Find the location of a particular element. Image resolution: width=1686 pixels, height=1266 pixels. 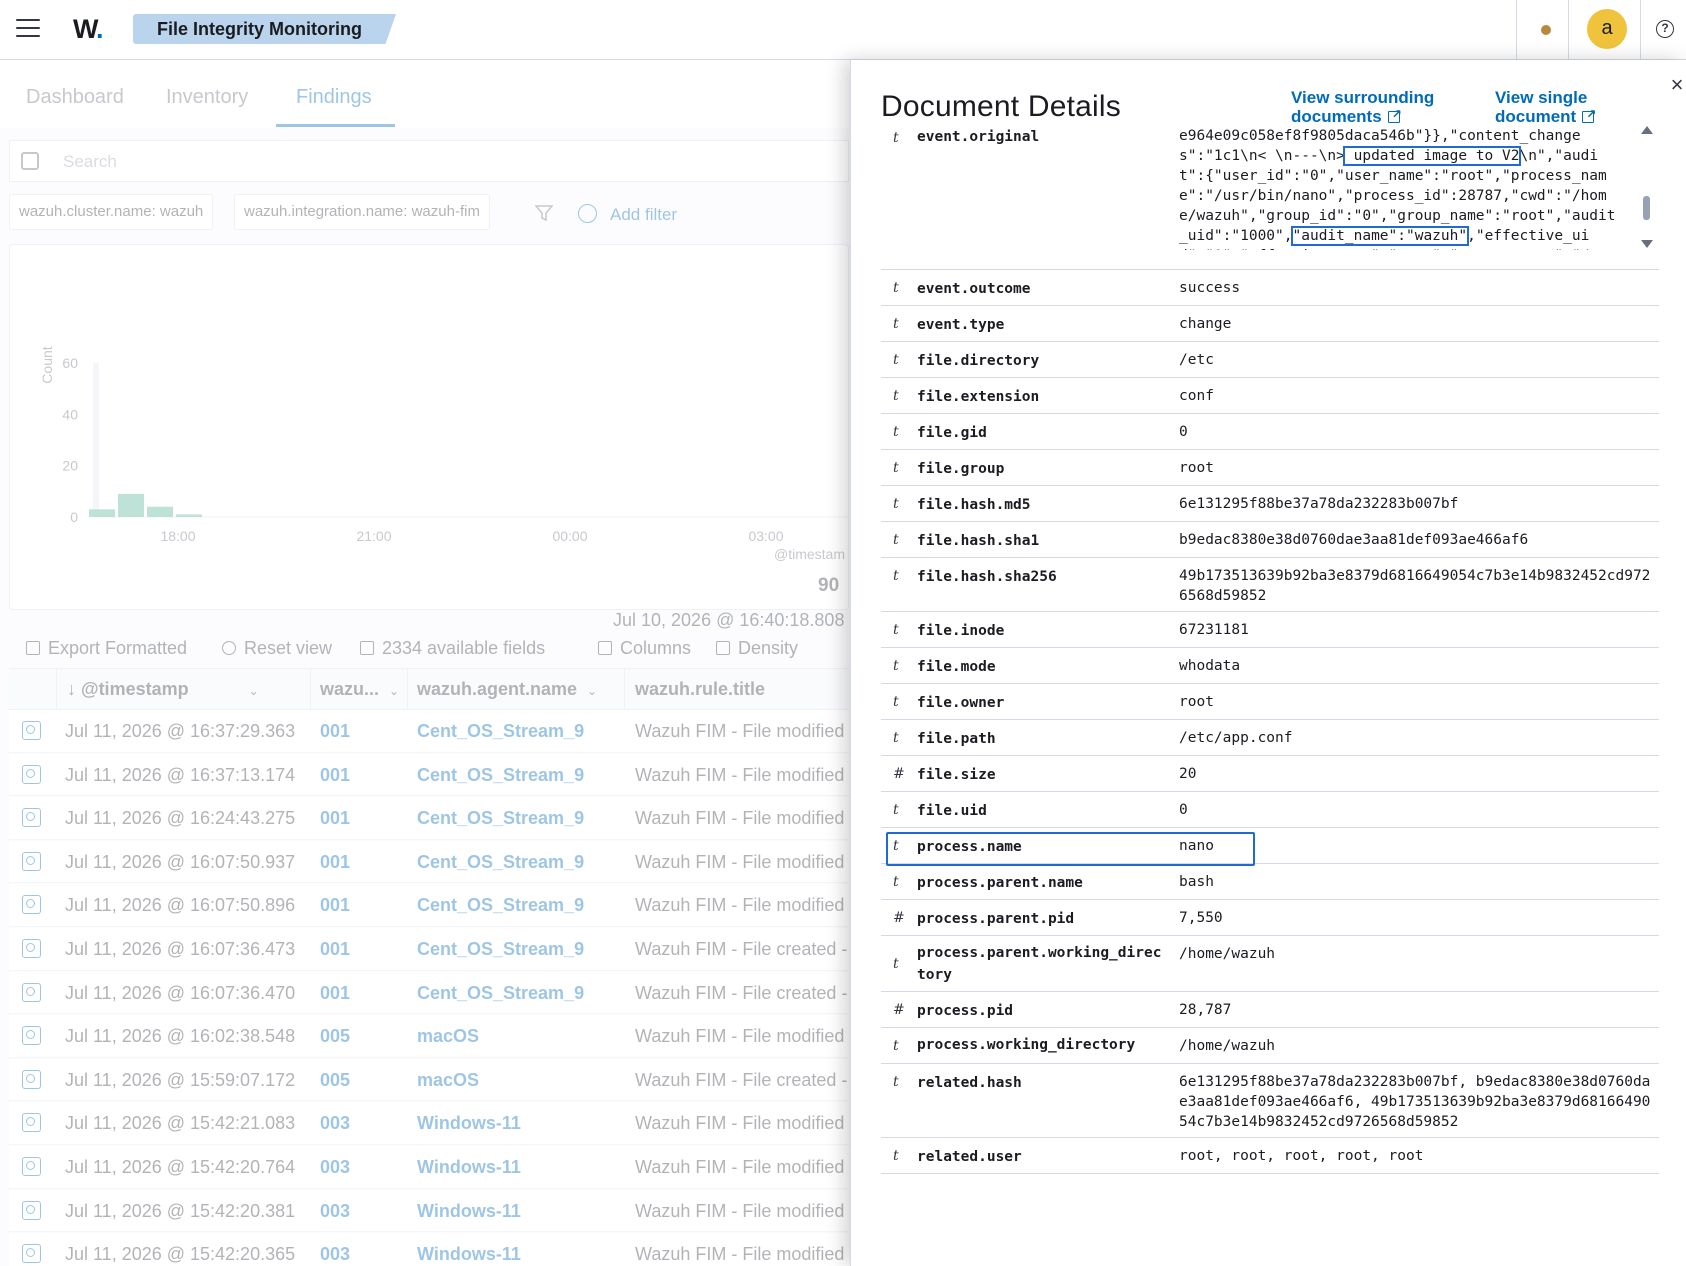

available-fields-button: 2334 available fields is located at coordinates (452, 648).